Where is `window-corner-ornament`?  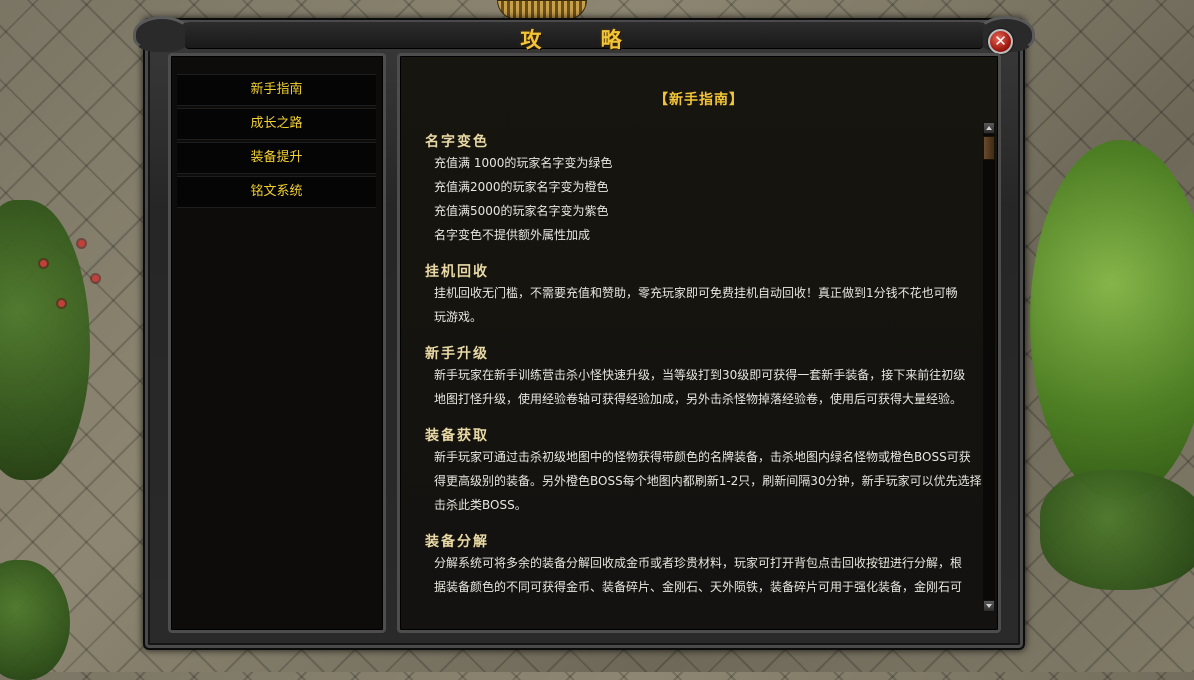
window-corner-ornament is located at coordinates (162, 34).